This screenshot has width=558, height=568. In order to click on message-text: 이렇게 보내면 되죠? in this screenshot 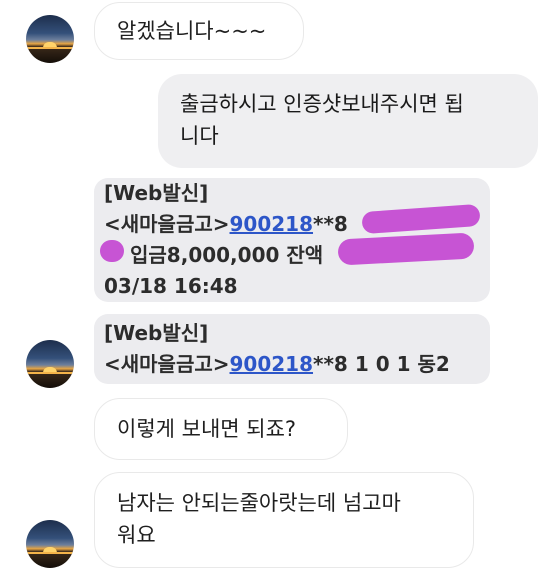, I will do `click(207, 429)`.